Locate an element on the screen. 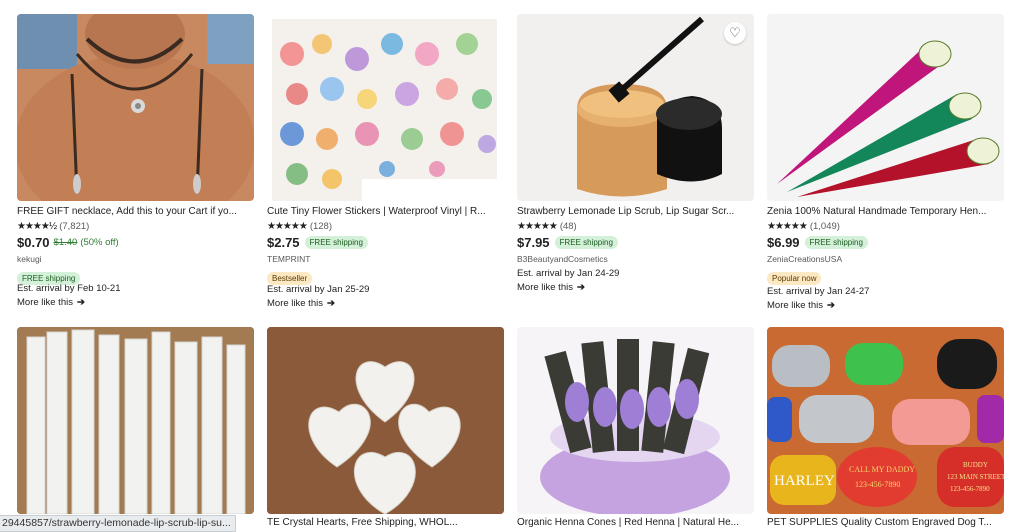  review-count: (48) is located at coordinates (568, 226).